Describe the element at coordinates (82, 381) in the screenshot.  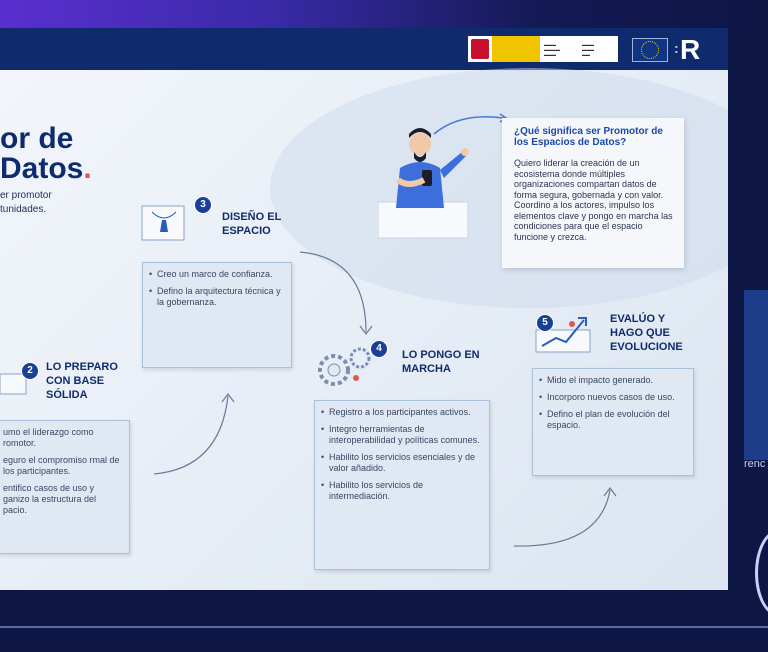
I see `step-2-label: LO PREPARO CON BASE SÓLIDA` at that location.